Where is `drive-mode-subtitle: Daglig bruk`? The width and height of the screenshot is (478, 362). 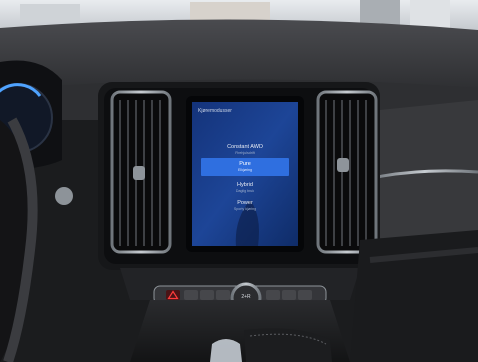
drive-mode-subtitle: Daglig bruk is located at coordinates (245, 191).